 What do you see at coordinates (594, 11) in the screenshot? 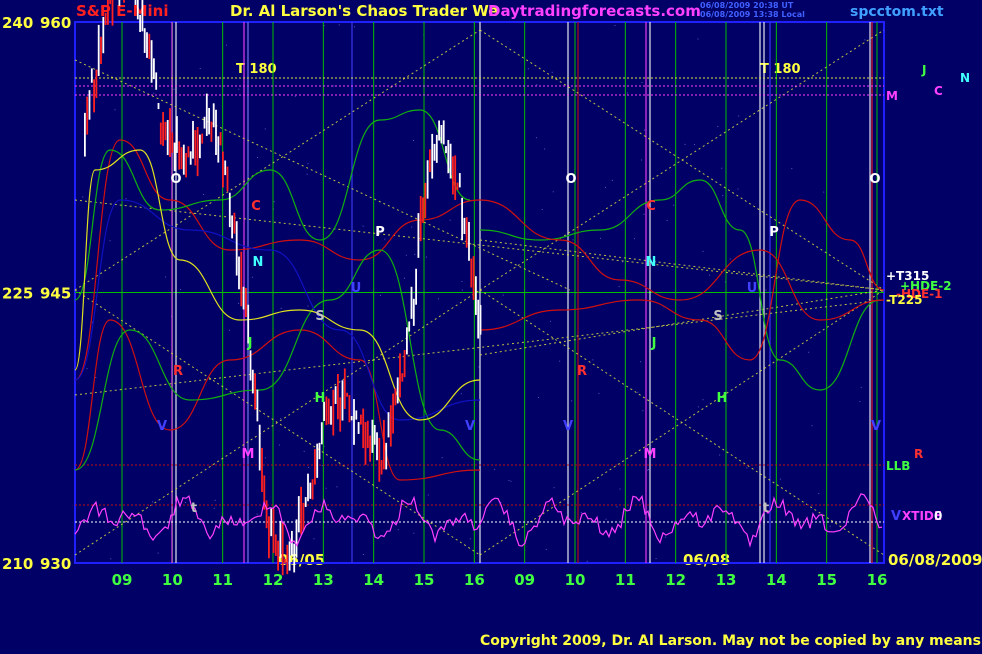
I see `site-link: Daytradingforecasts.com` at bounding box center [594, 11].